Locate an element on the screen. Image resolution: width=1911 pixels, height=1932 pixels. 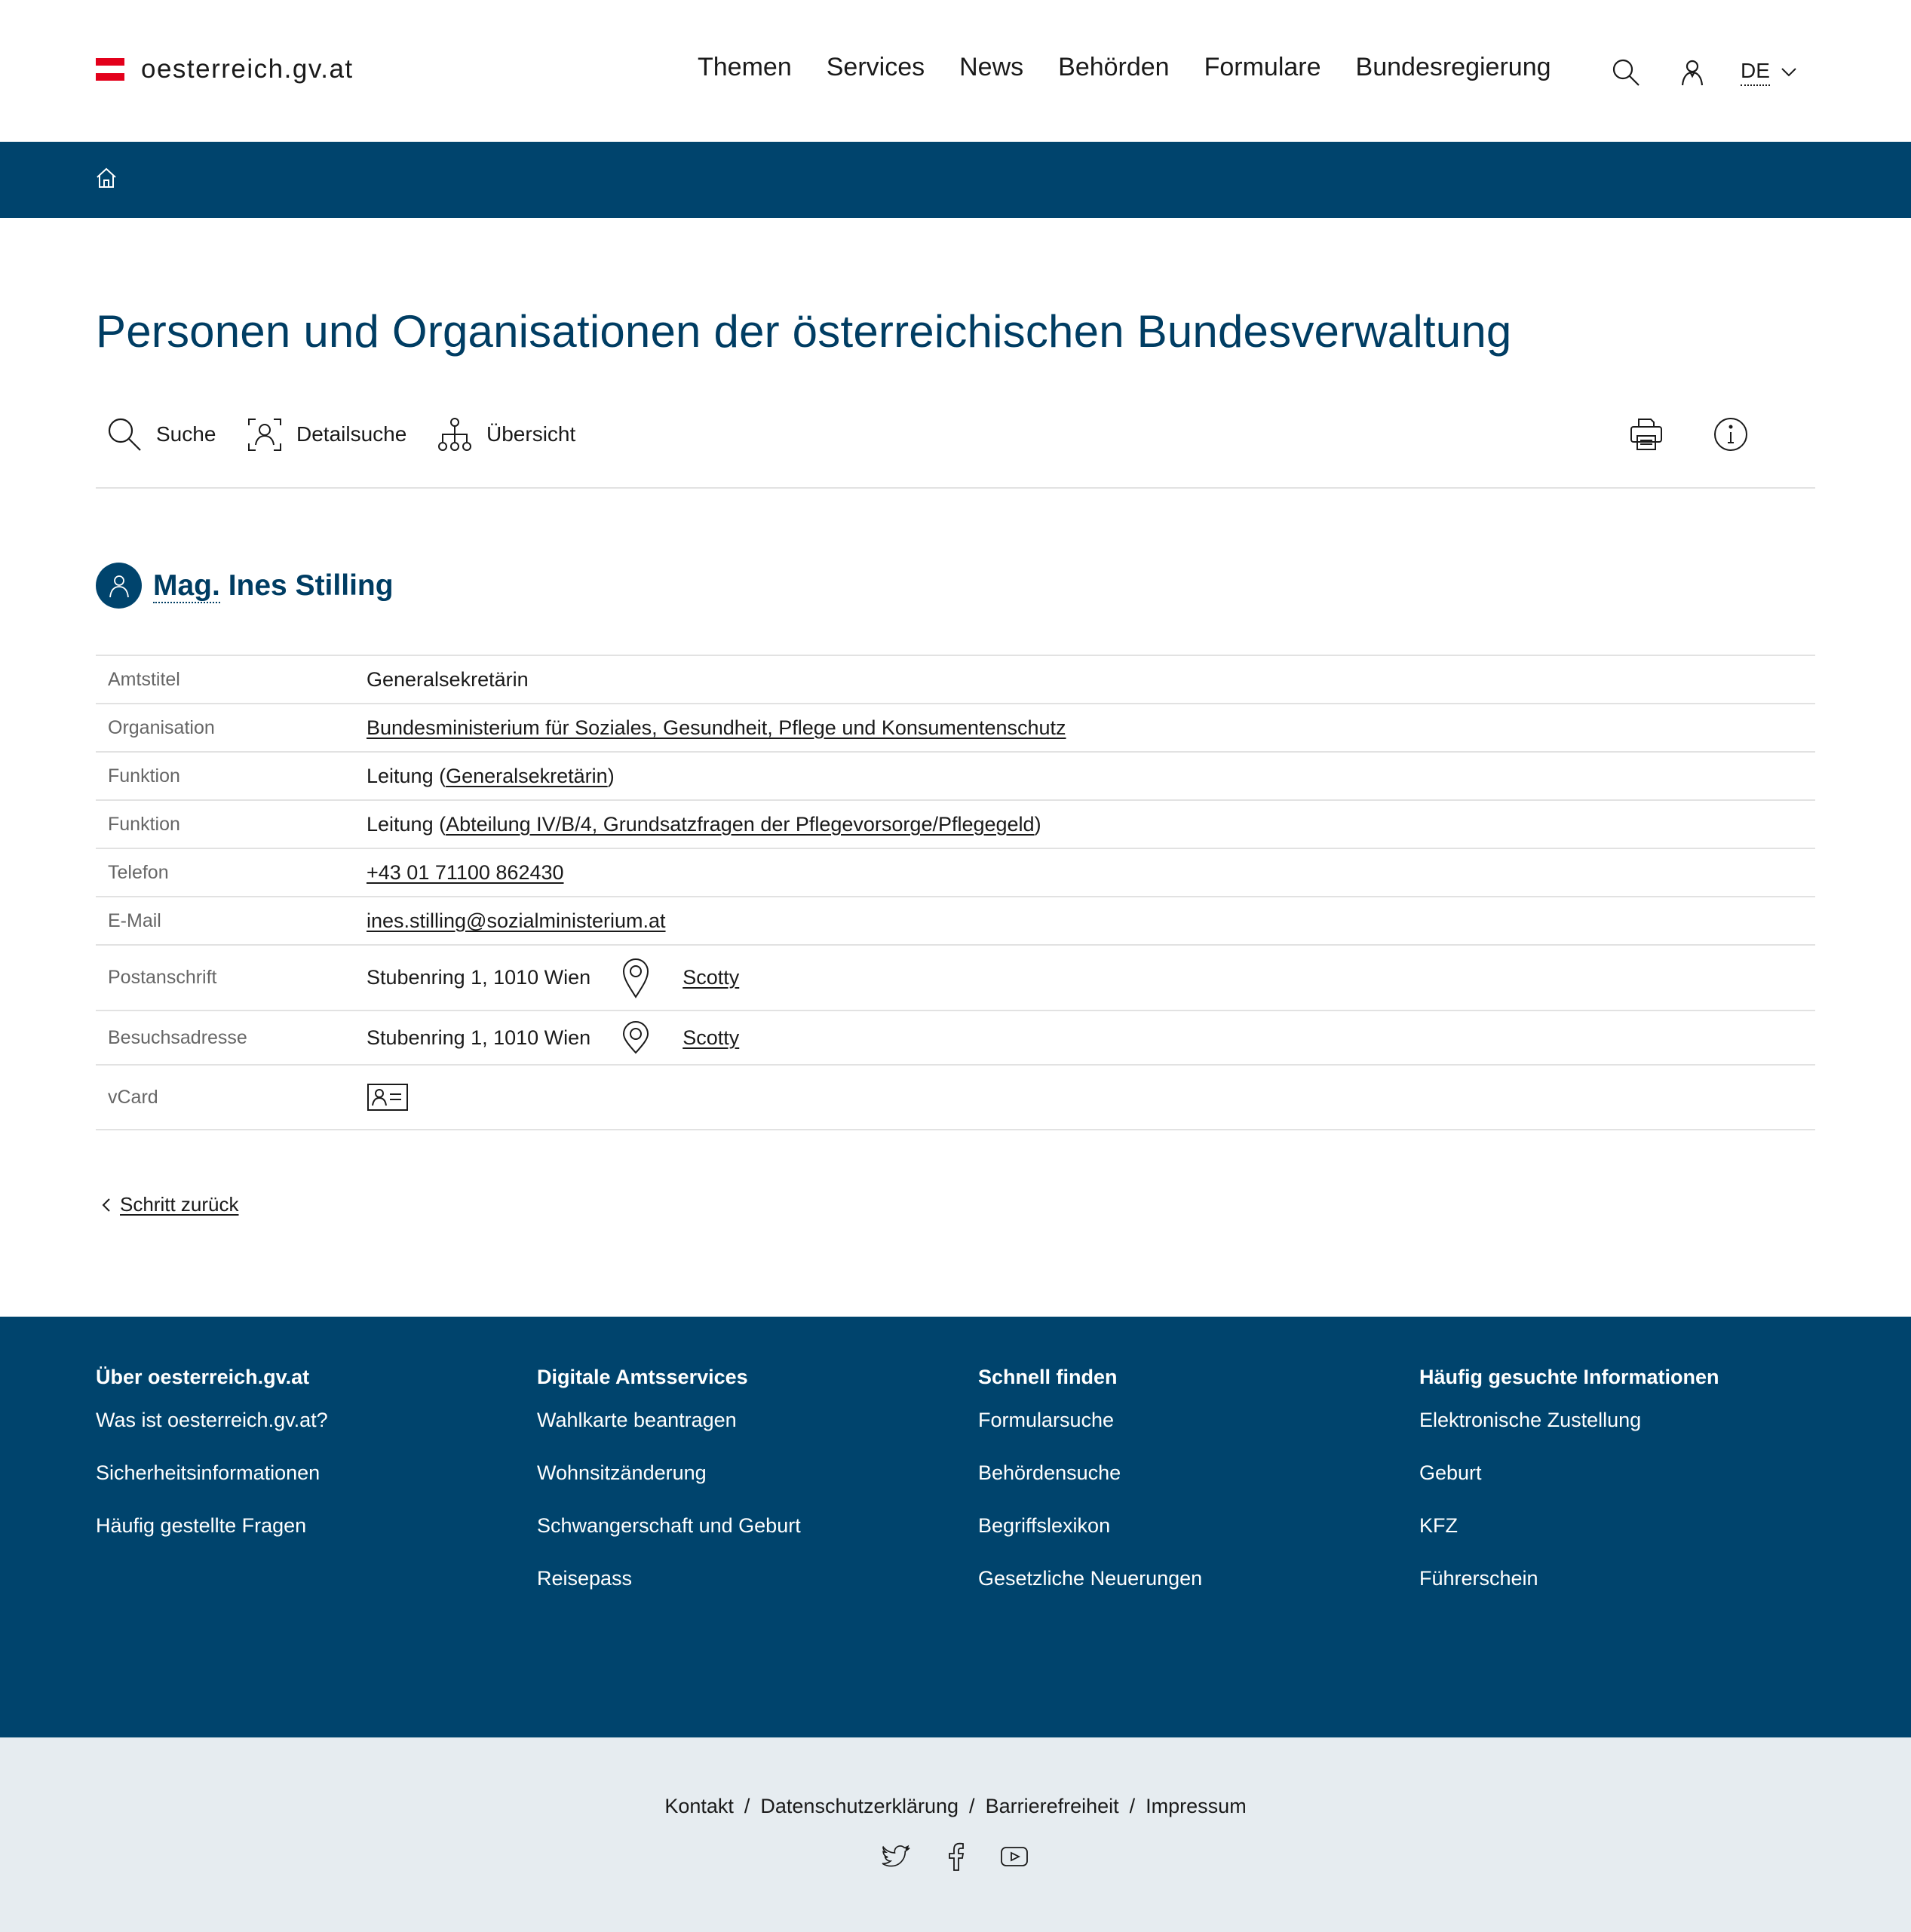
nav-services: Services is located at coordinates (876, 67).